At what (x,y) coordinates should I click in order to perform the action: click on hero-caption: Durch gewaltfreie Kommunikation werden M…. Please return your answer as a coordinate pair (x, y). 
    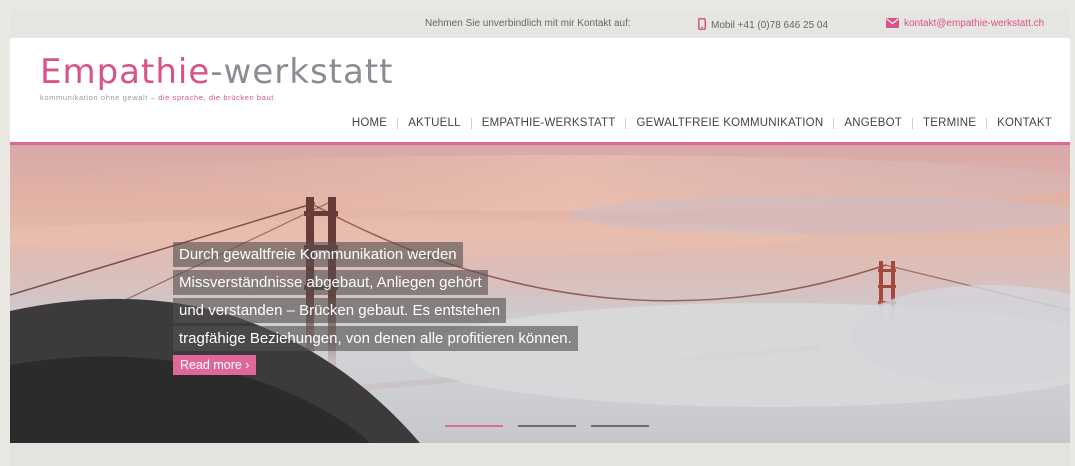
    Looking at the image, I should click on (375, 308).